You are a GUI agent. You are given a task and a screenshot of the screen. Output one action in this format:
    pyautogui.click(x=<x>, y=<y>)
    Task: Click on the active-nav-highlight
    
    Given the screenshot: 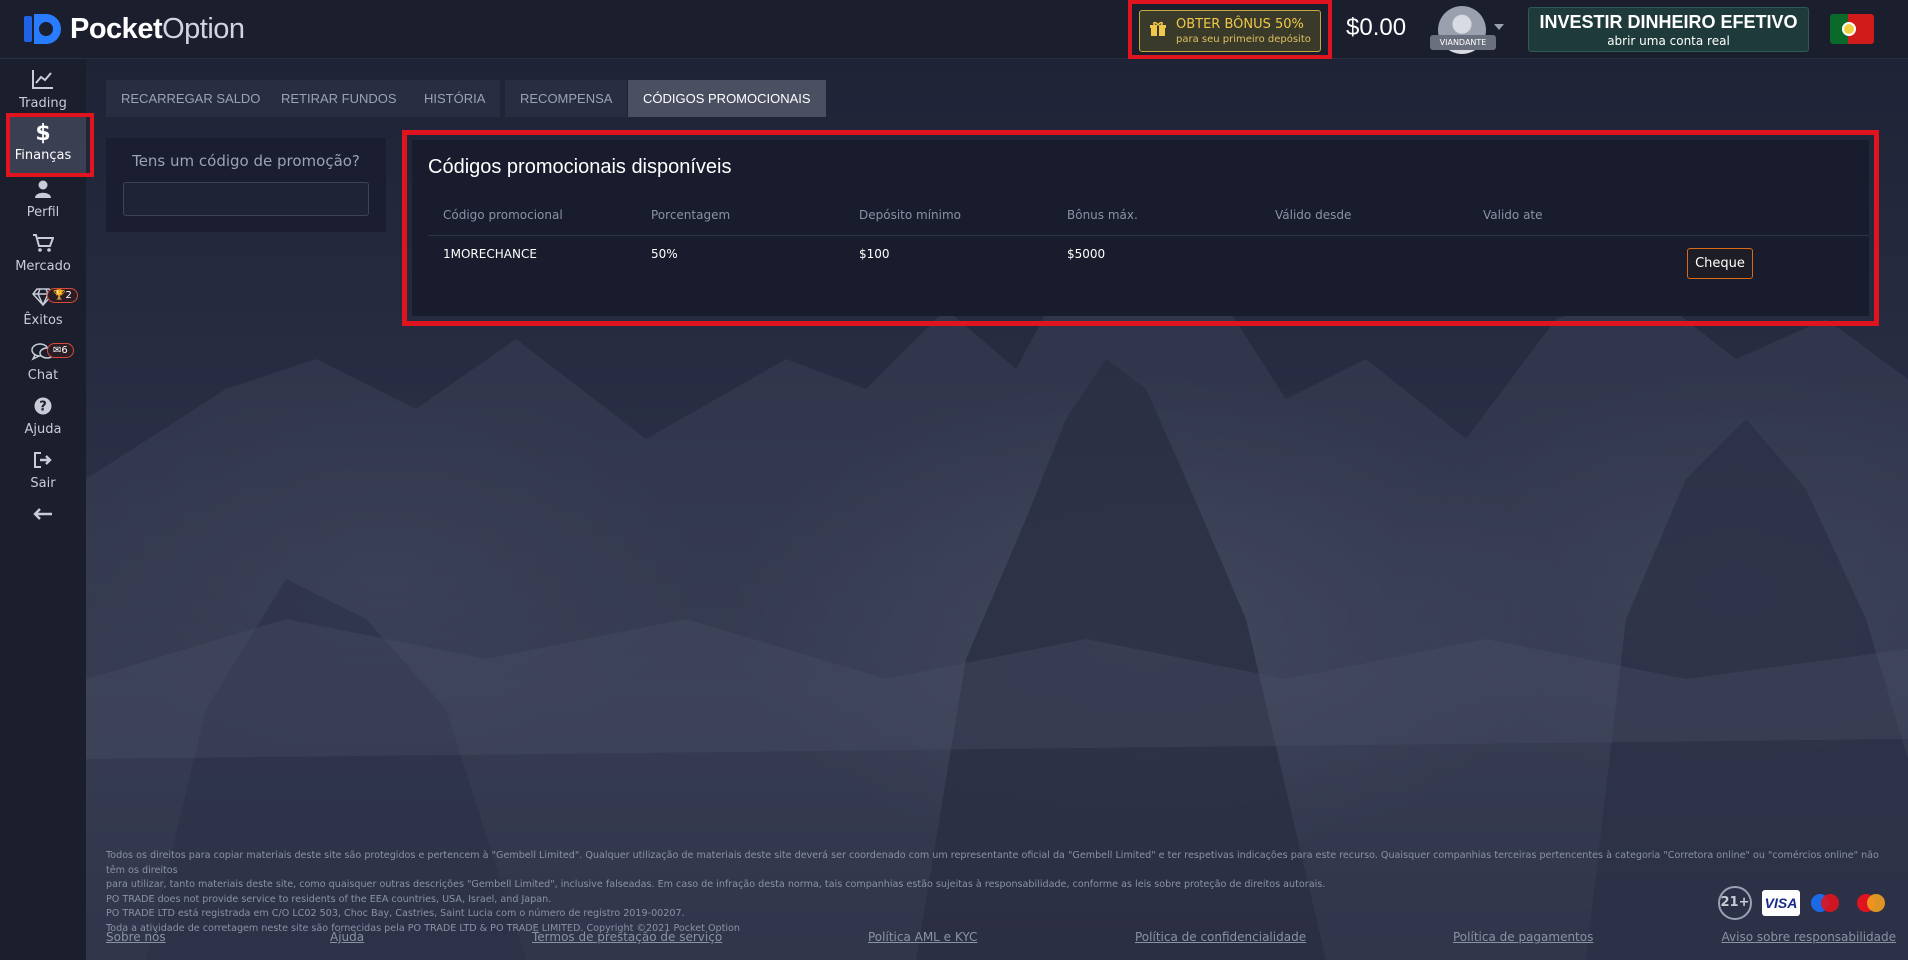 What is the action you would take?
    pyautogui.click(x=50, y=145)
    